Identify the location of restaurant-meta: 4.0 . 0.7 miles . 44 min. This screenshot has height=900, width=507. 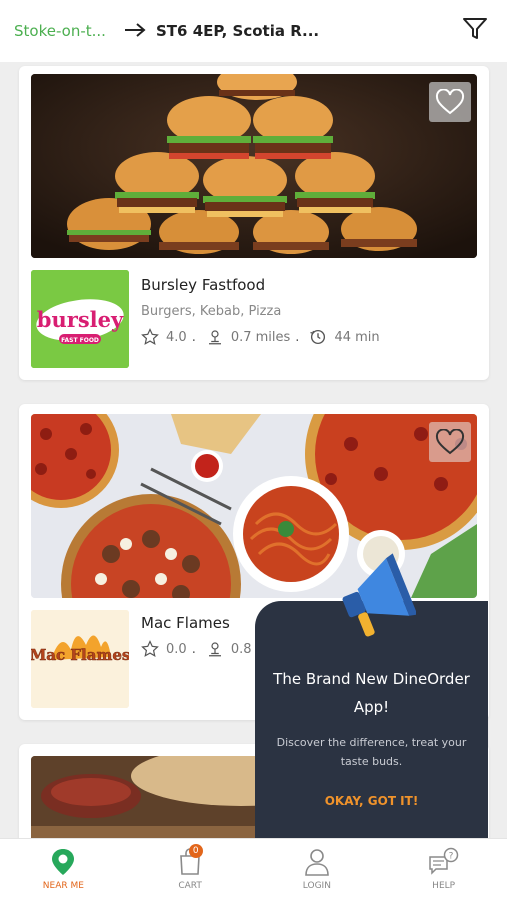
(260, 337).